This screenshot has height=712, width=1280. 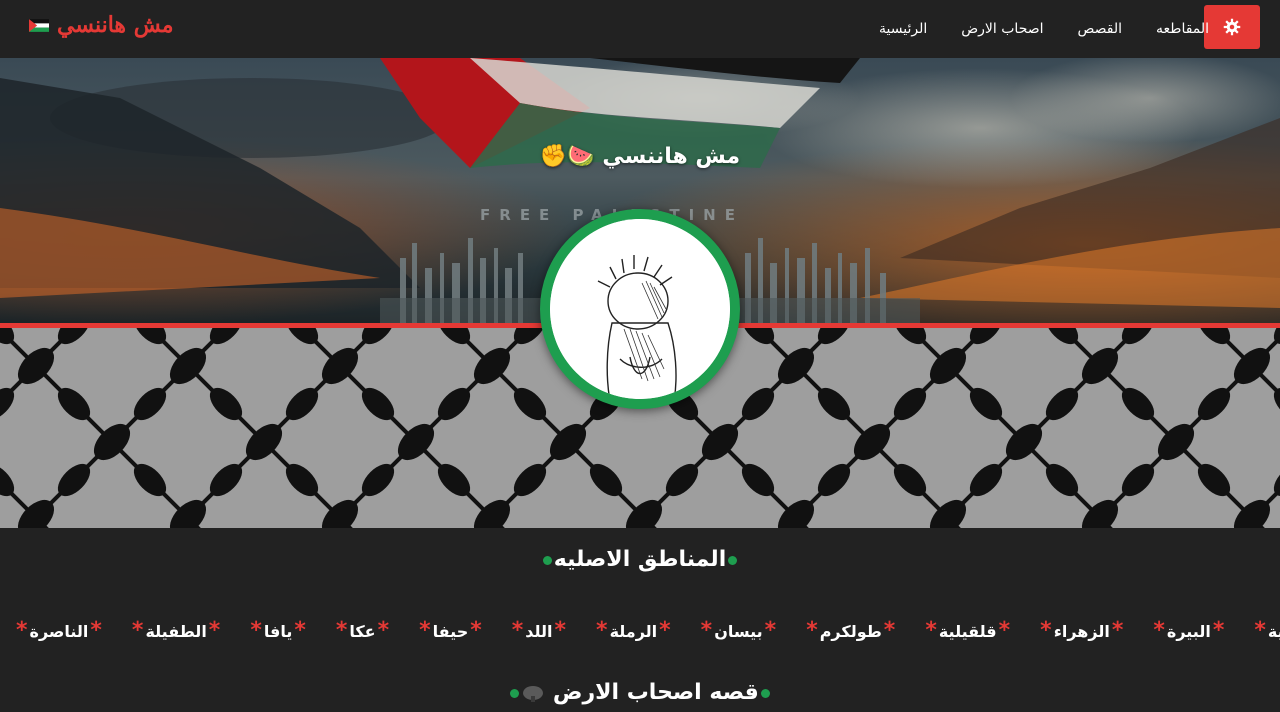 I want to click on region-name: الرملة, so click(x=633, y=631).